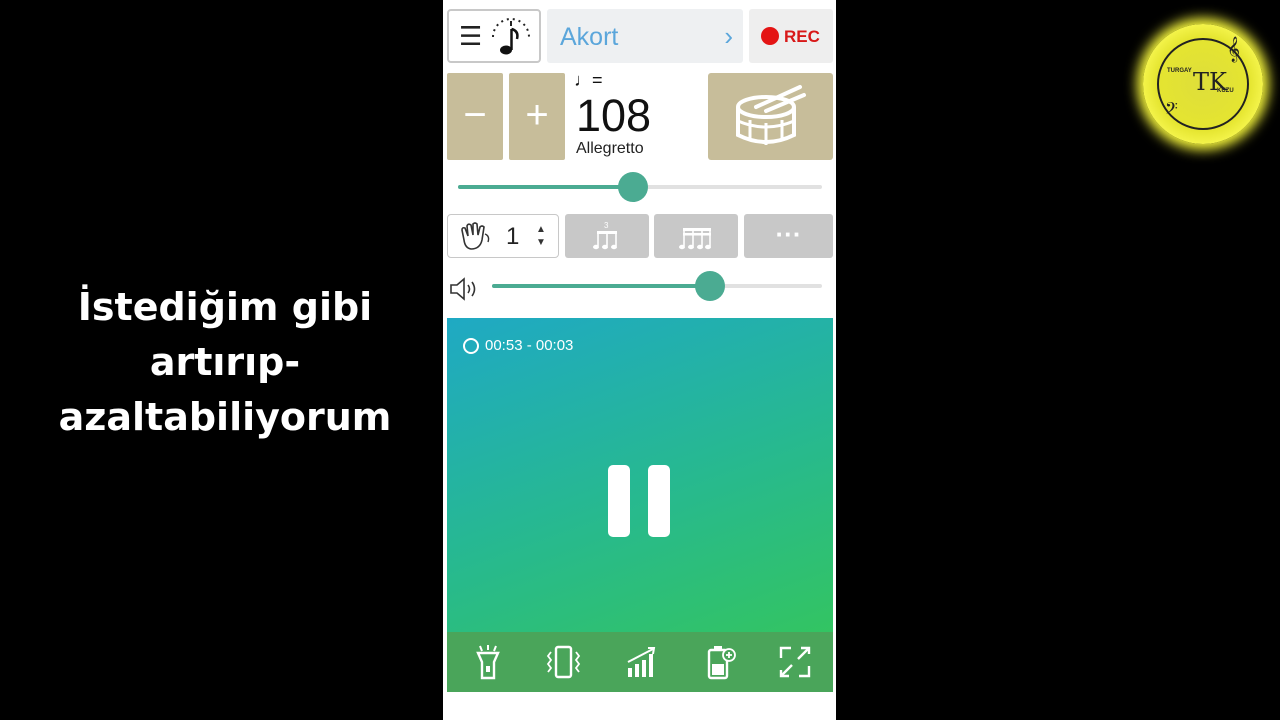  Describe the element at coordinates (1179, 71) in the screenshot. I see `logo-top-text: TURGAY` at that location.